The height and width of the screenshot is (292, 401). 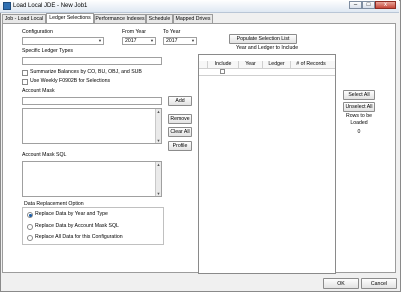 What do you see at coordinates (223, 64) in the screenshot?
I see `column-include: Include` at bounding box center [223, 64].